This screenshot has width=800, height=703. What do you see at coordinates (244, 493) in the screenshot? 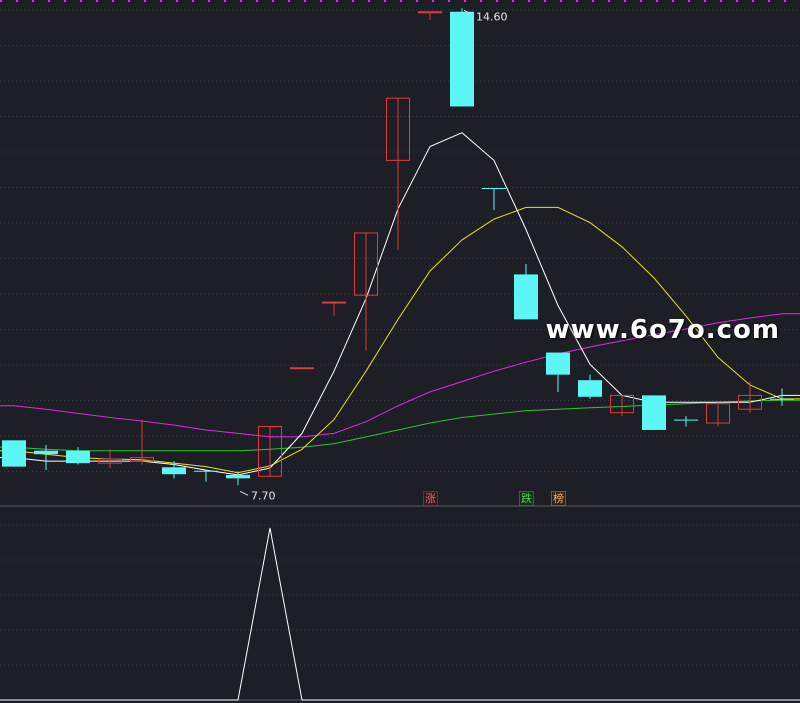
I see `min-pointer` at bounding box center [244, 493].